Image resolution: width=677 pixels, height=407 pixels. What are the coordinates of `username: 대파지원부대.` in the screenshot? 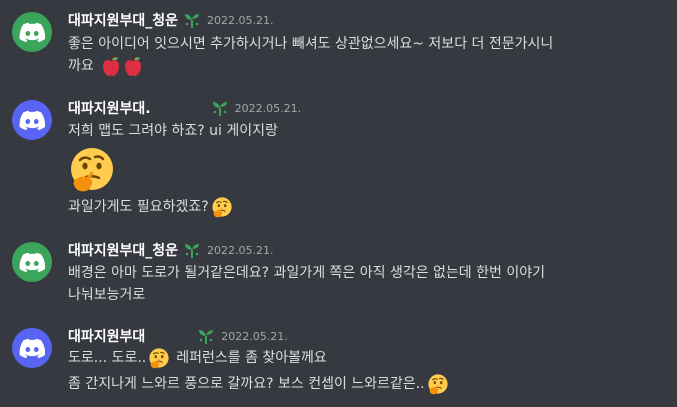 It's located at (109, 108).